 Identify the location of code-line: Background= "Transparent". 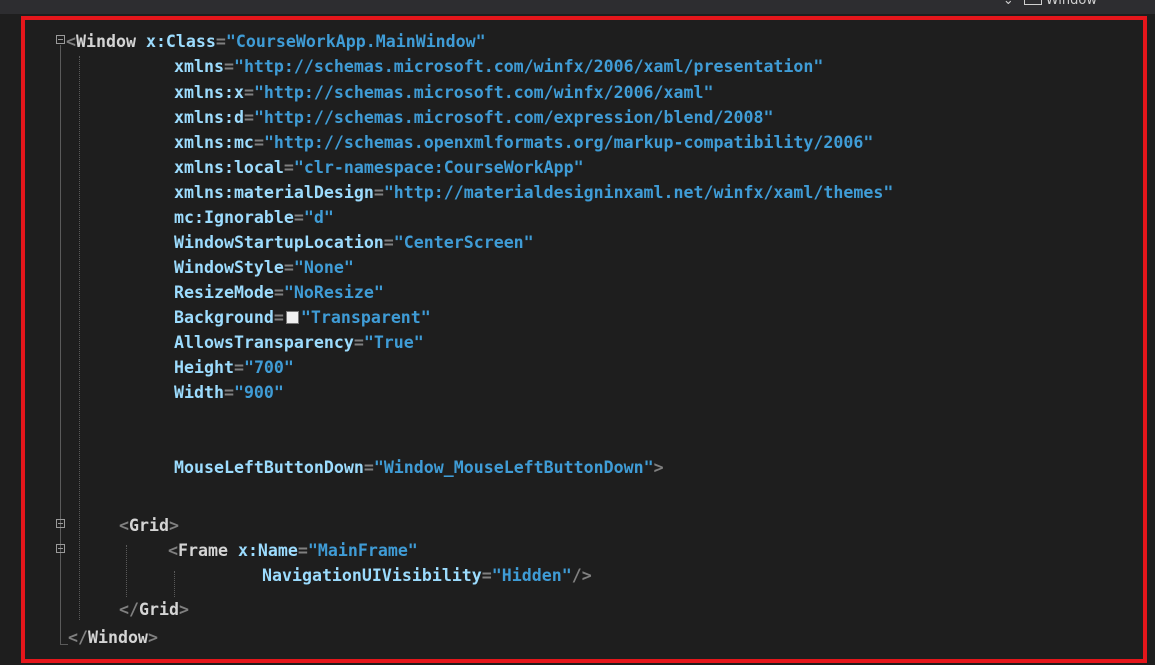
(302, 317).